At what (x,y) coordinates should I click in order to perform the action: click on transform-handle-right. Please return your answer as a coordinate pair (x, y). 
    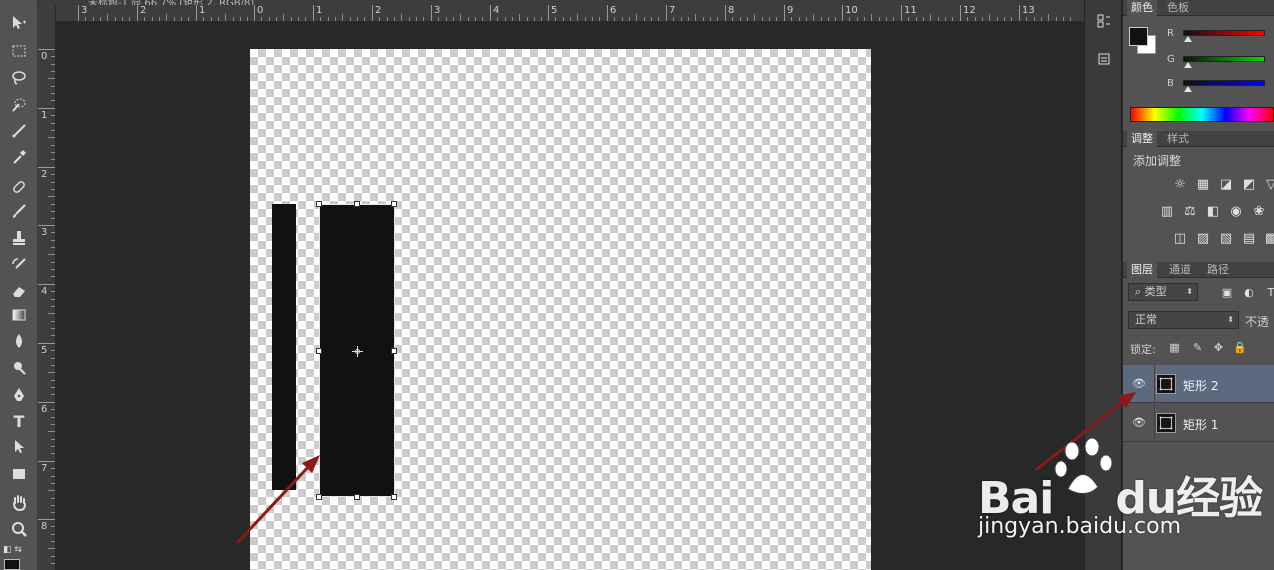
    Looking at the image, I should click on (394, 351).